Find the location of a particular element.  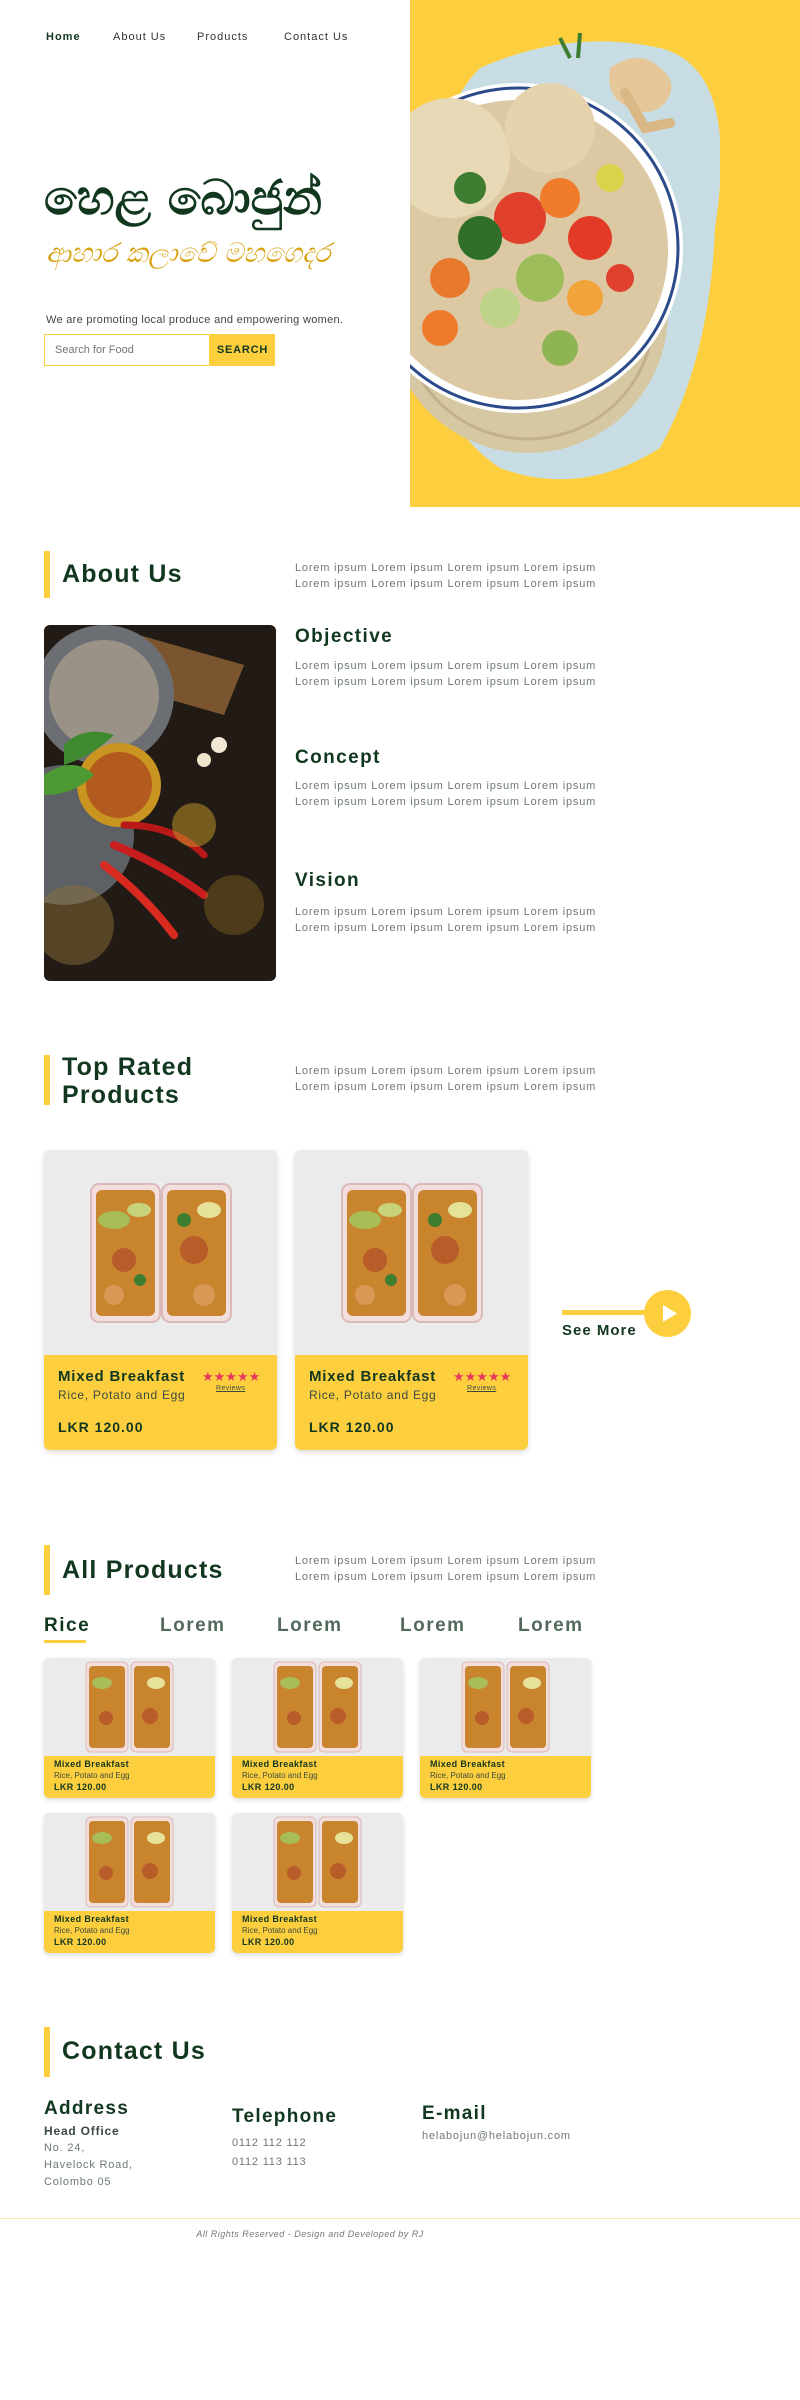

concept-title: Concept is located at coordinates (338, 757).